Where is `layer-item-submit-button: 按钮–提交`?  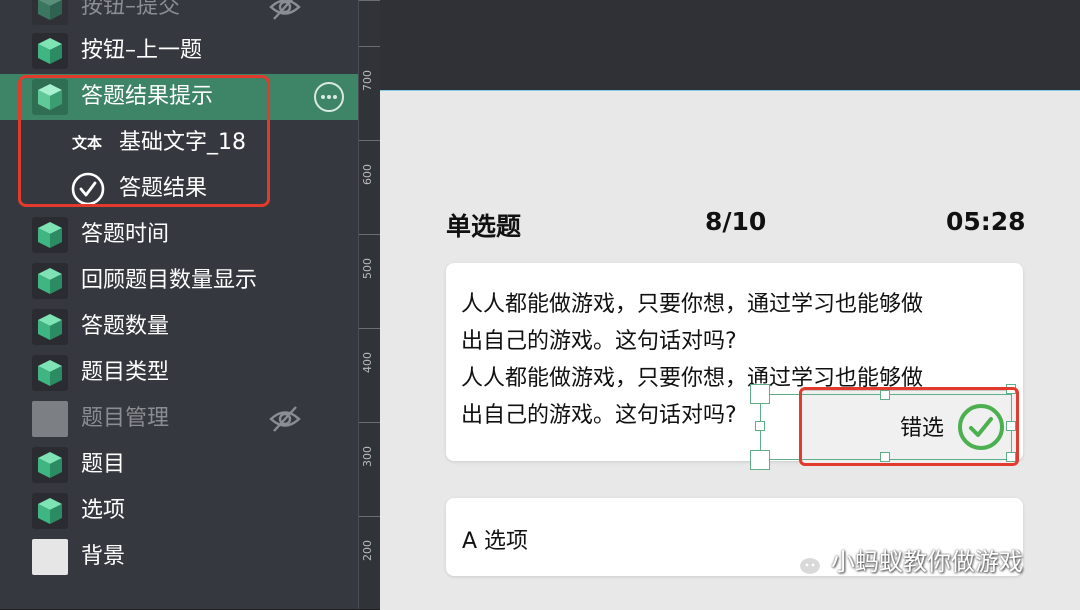 layer-item-submit-button: 按钮–提交 is located at coordinates (179, 15).